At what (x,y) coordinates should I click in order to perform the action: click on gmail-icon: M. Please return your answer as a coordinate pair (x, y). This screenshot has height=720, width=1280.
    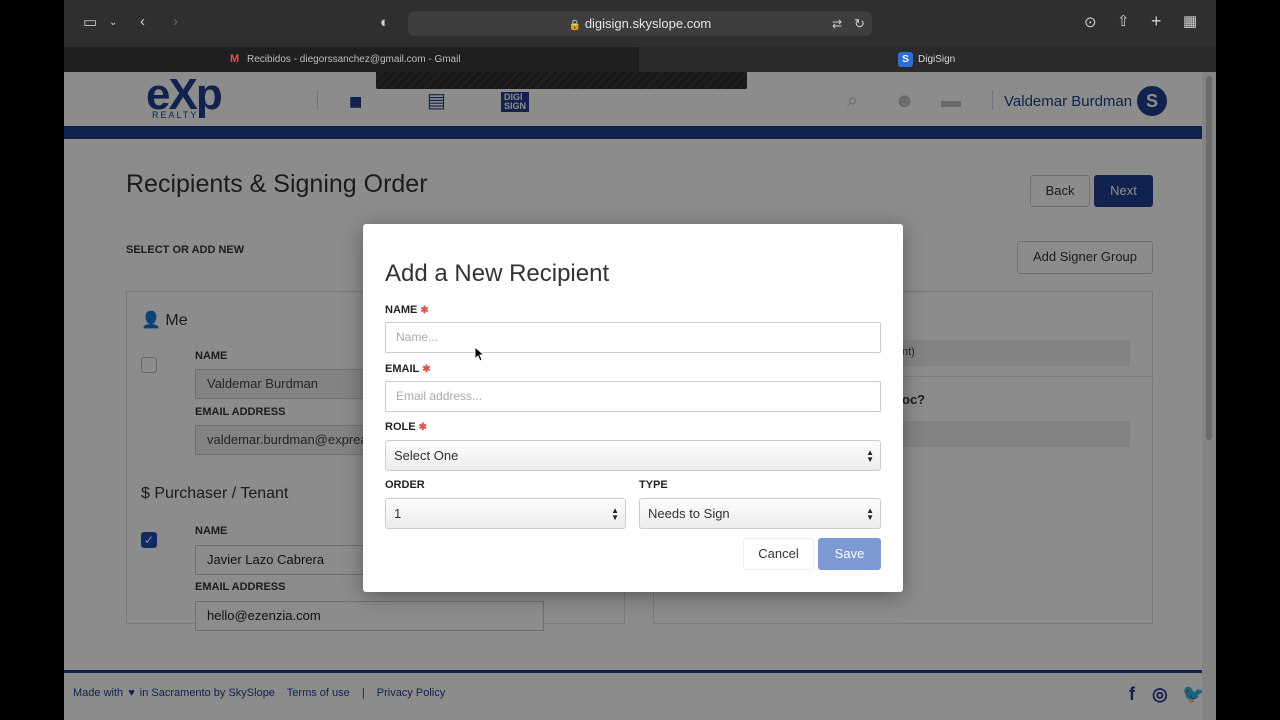
    Looking at the image, I should click on (235, 59).